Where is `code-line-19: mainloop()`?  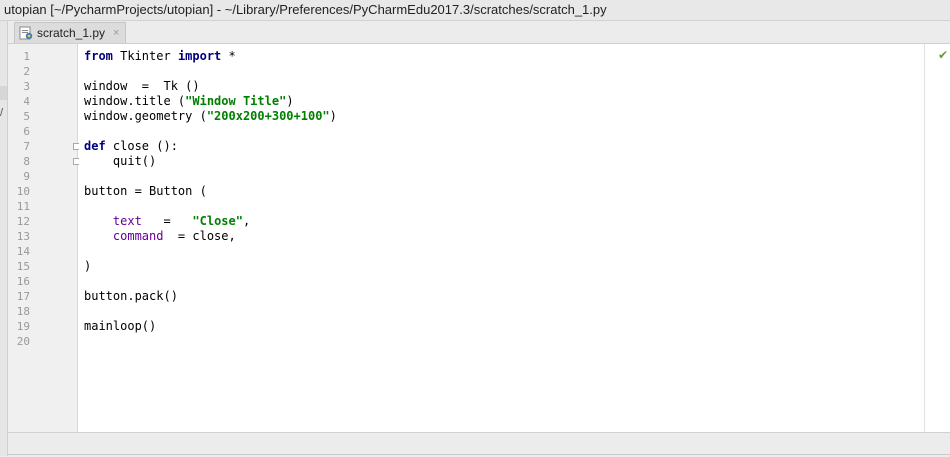
code-line-19: mainloop() is located at coordinates (120, 326).